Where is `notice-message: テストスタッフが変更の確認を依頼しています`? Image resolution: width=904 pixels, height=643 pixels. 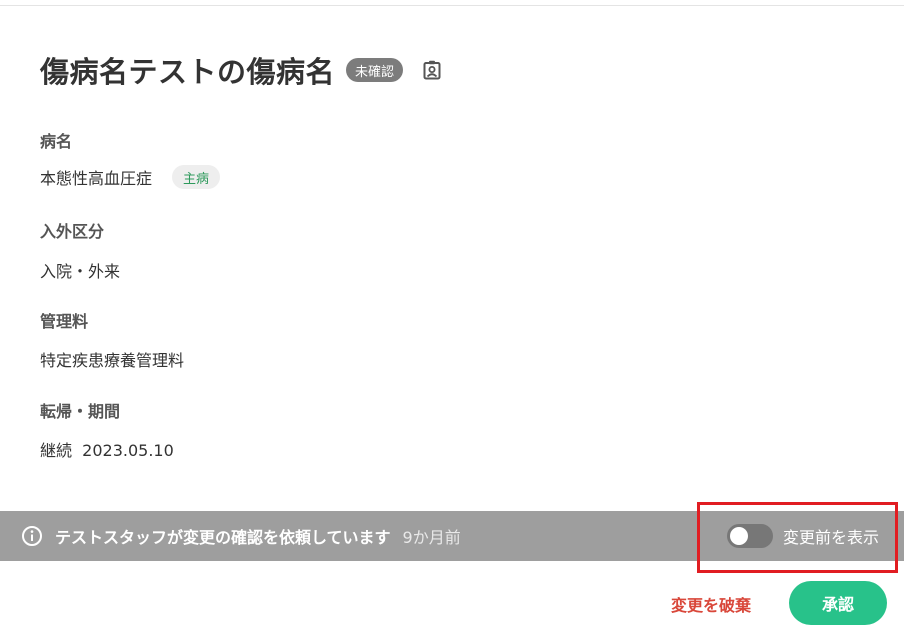
notice-message: テストスタッフが変更の確認を依頼しています is located at coordinates (223, 537).